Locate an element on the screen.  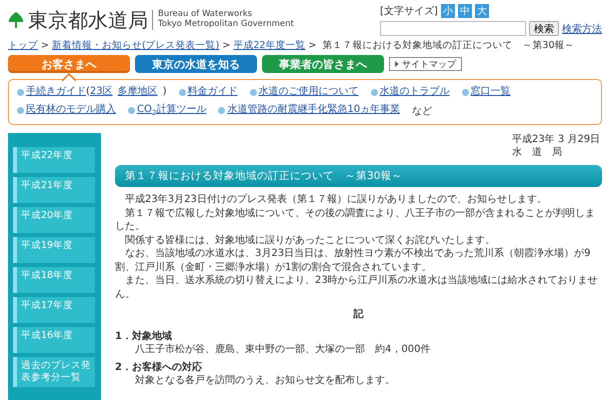
quick-link: 多摩地区 is located at coordinates (138, 92).